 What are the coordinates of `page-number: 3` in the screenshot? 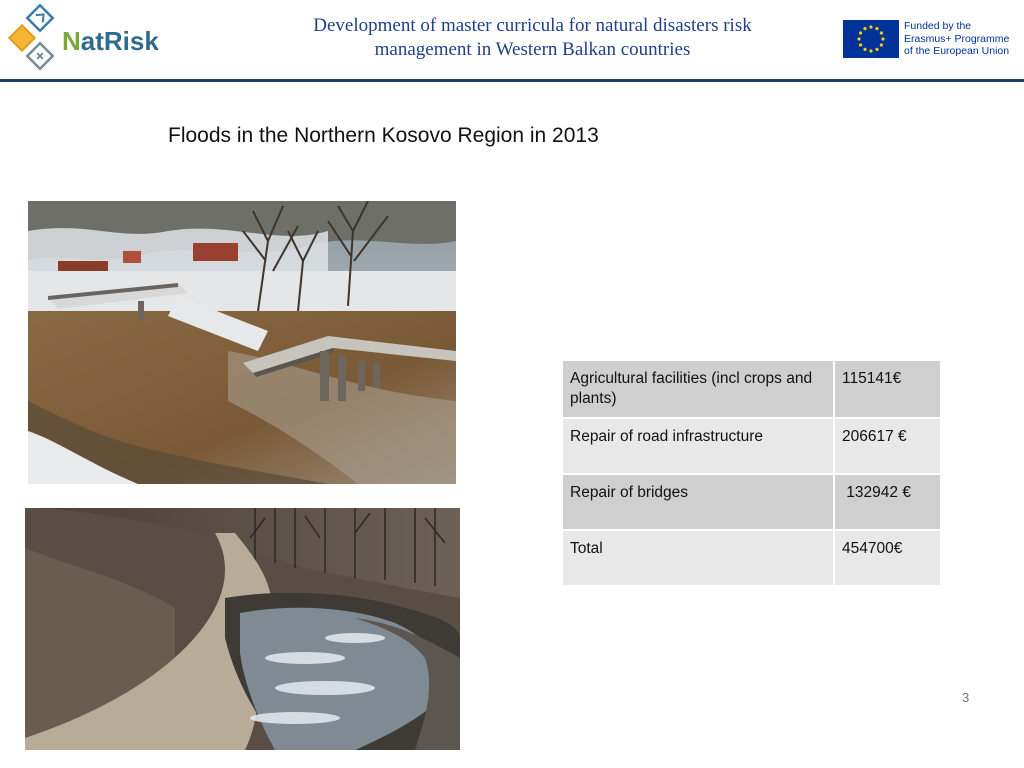 It's located at (966, 697).